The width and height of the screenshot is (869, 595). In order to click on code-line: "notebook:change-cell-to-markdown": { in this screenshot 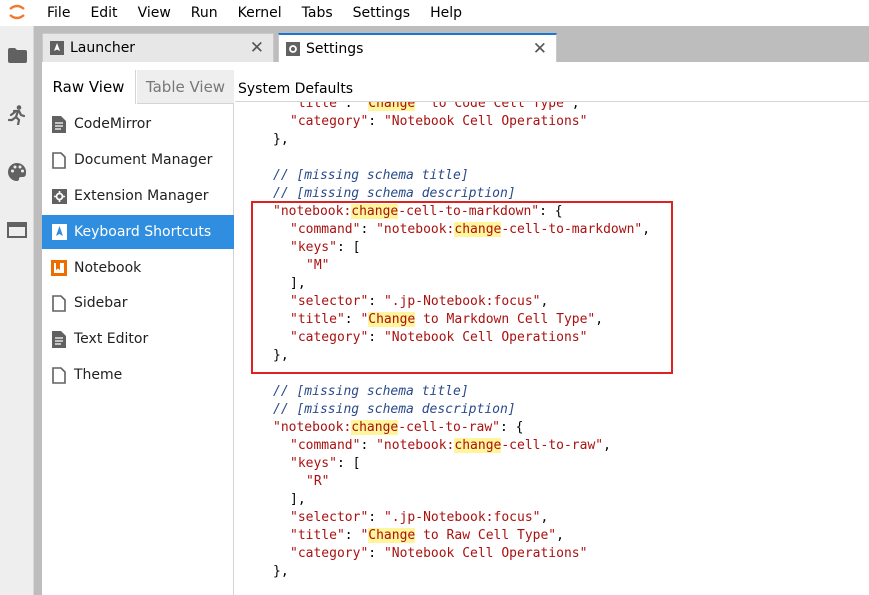, I will do `click(418, 211)`.